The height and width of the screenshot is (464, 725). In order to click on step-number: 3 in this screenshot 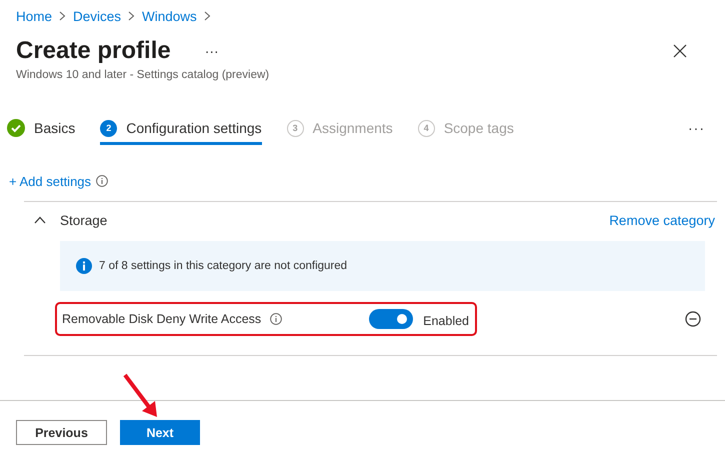, I will do `click(295, 128)`.